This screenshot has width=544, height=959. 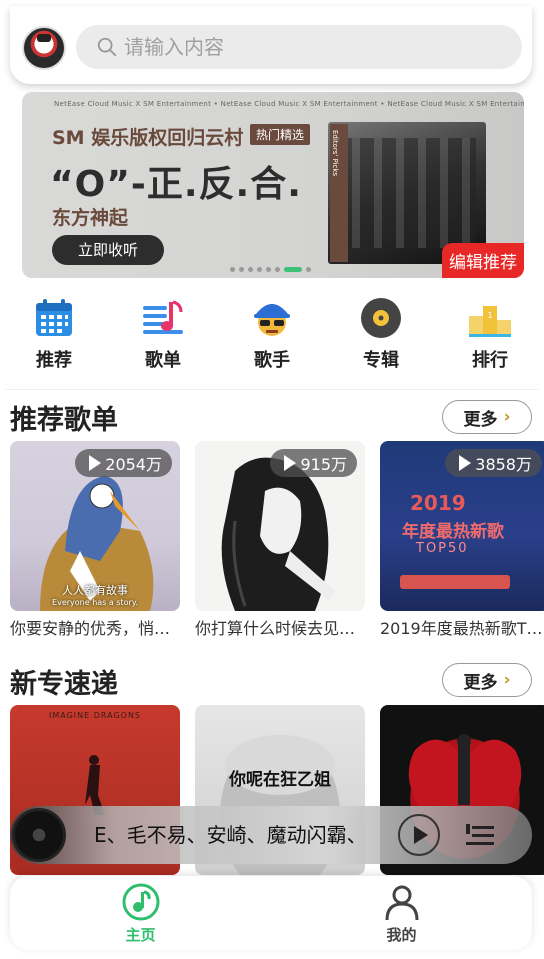 I want to click on recommended-title: 推荐歌单, so click(x=64, y=420).